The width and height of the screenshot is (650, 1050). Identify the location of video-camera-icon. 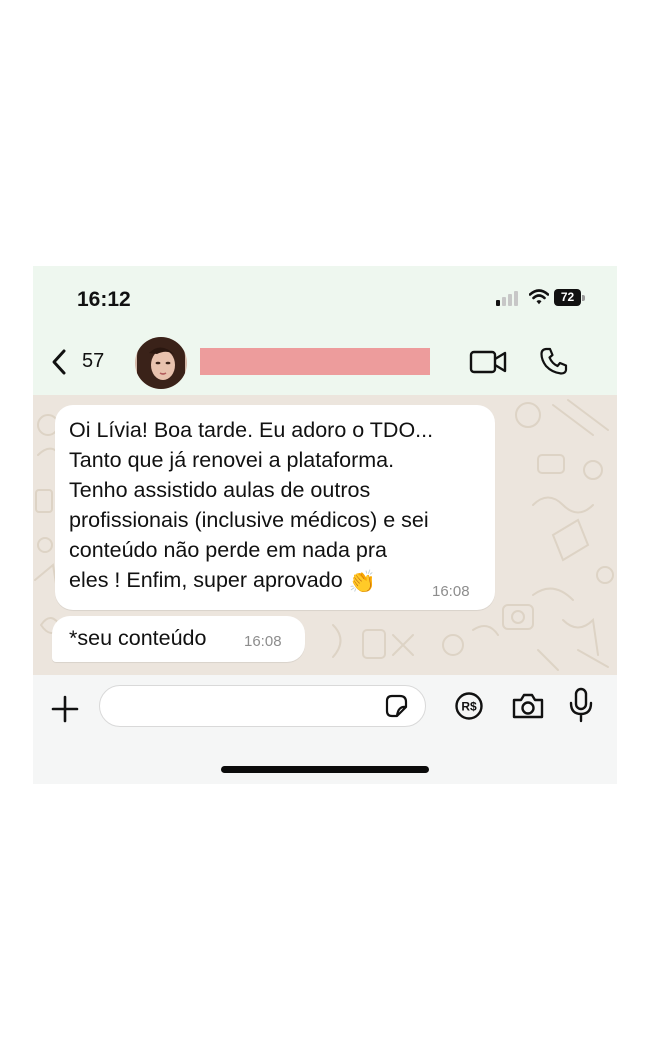
(488, 362).